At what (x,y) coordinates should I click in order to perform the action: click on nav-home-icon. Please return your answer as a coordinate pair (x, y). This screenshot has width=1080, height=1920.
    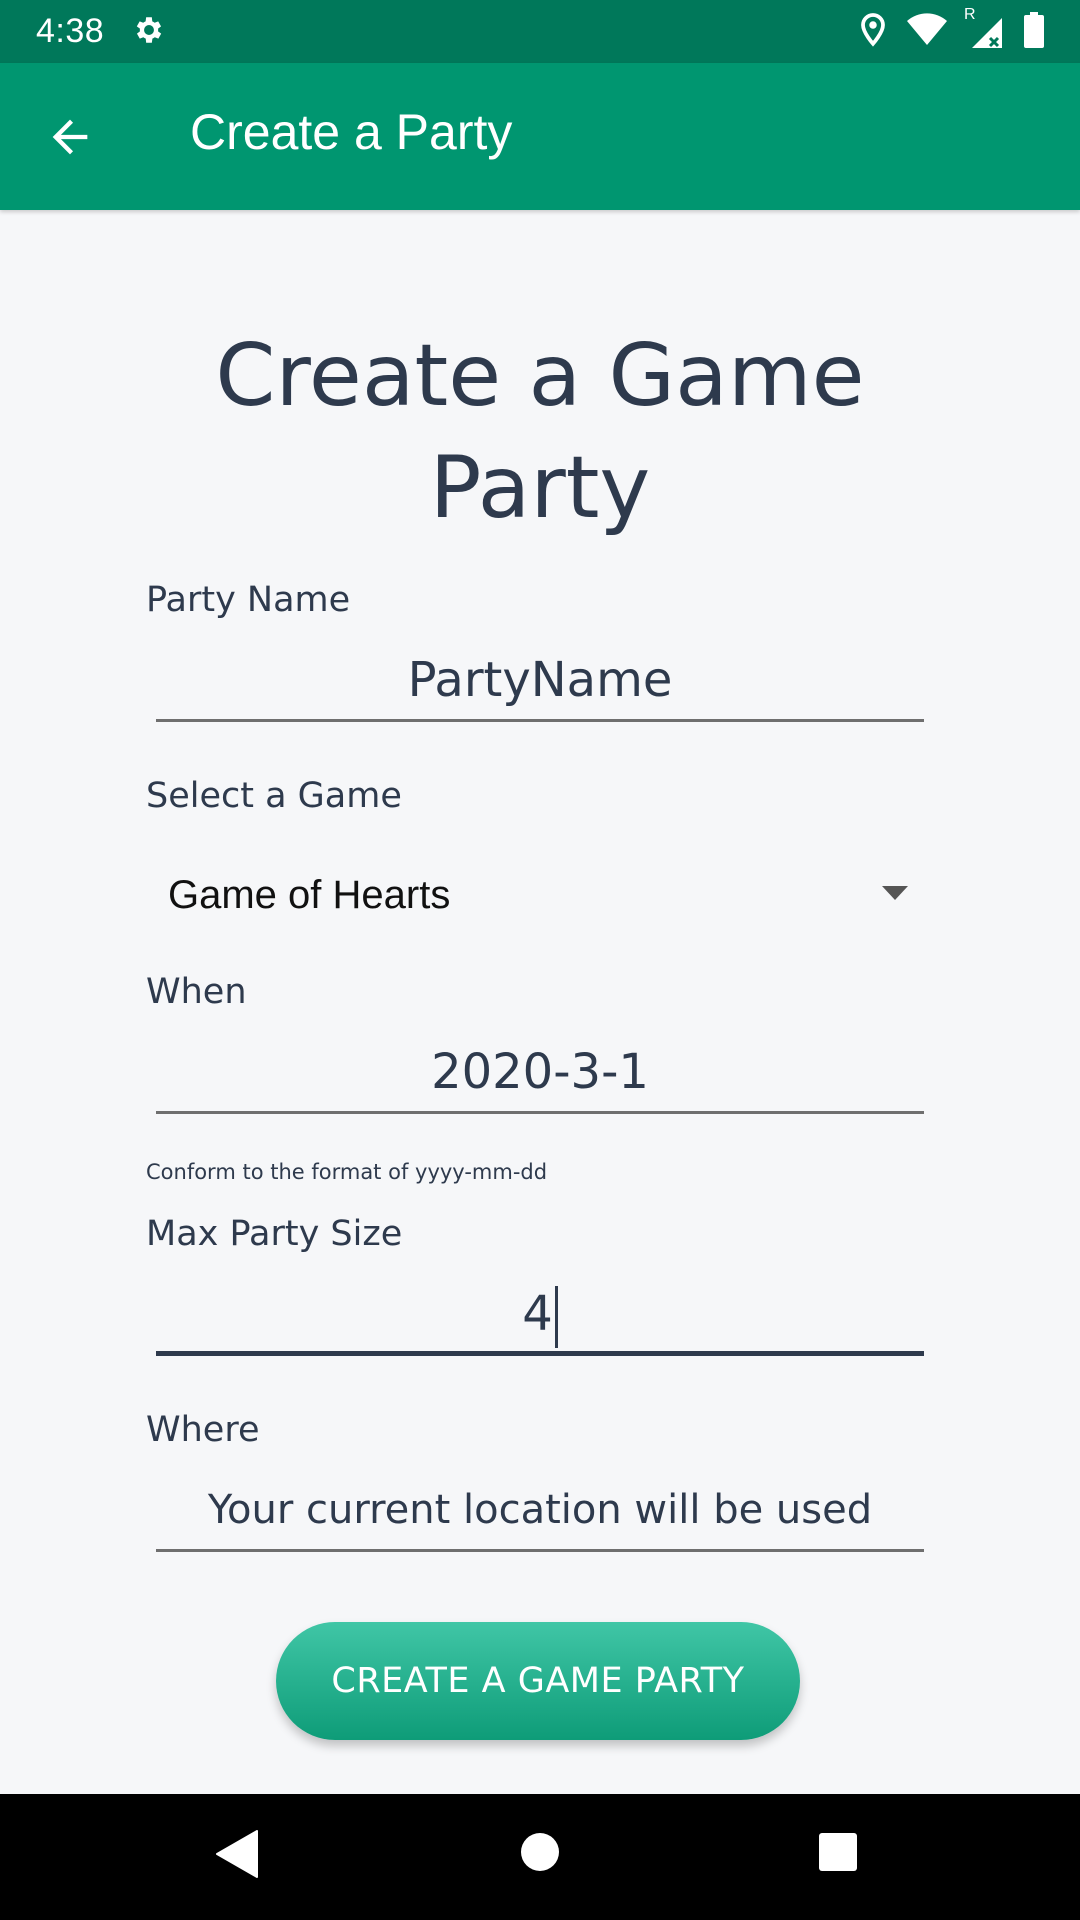
    Looking at the image, I should click on (540, 1854).